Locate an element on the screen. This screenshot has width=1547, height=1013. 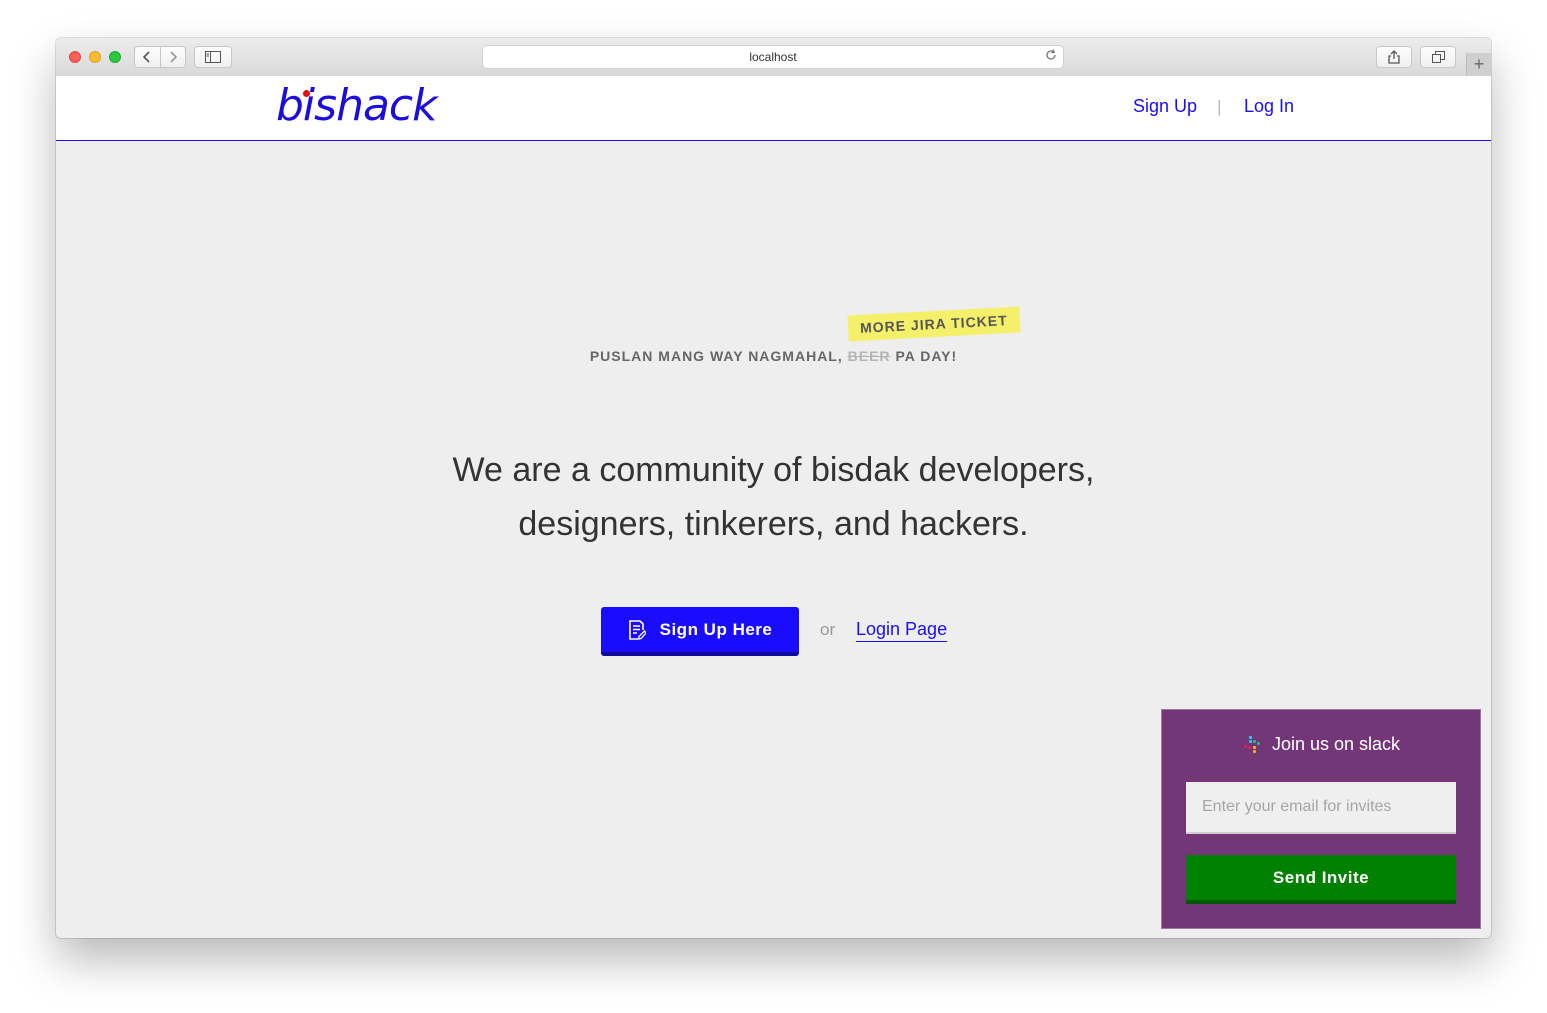
tabs-icon is located at coordinates (1438, 57).